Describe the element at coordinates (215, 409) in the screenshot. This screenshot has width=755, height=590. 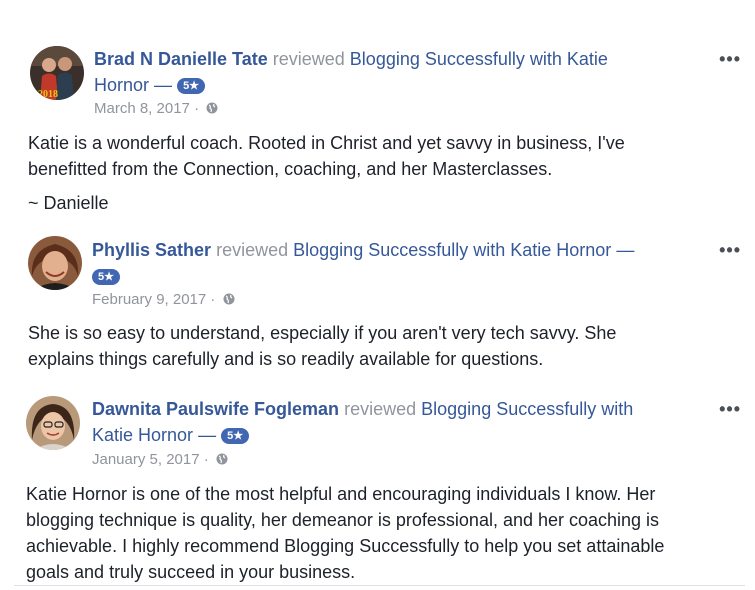
I see `author-name: Dawnita Paulswife Fogleman` at that location.